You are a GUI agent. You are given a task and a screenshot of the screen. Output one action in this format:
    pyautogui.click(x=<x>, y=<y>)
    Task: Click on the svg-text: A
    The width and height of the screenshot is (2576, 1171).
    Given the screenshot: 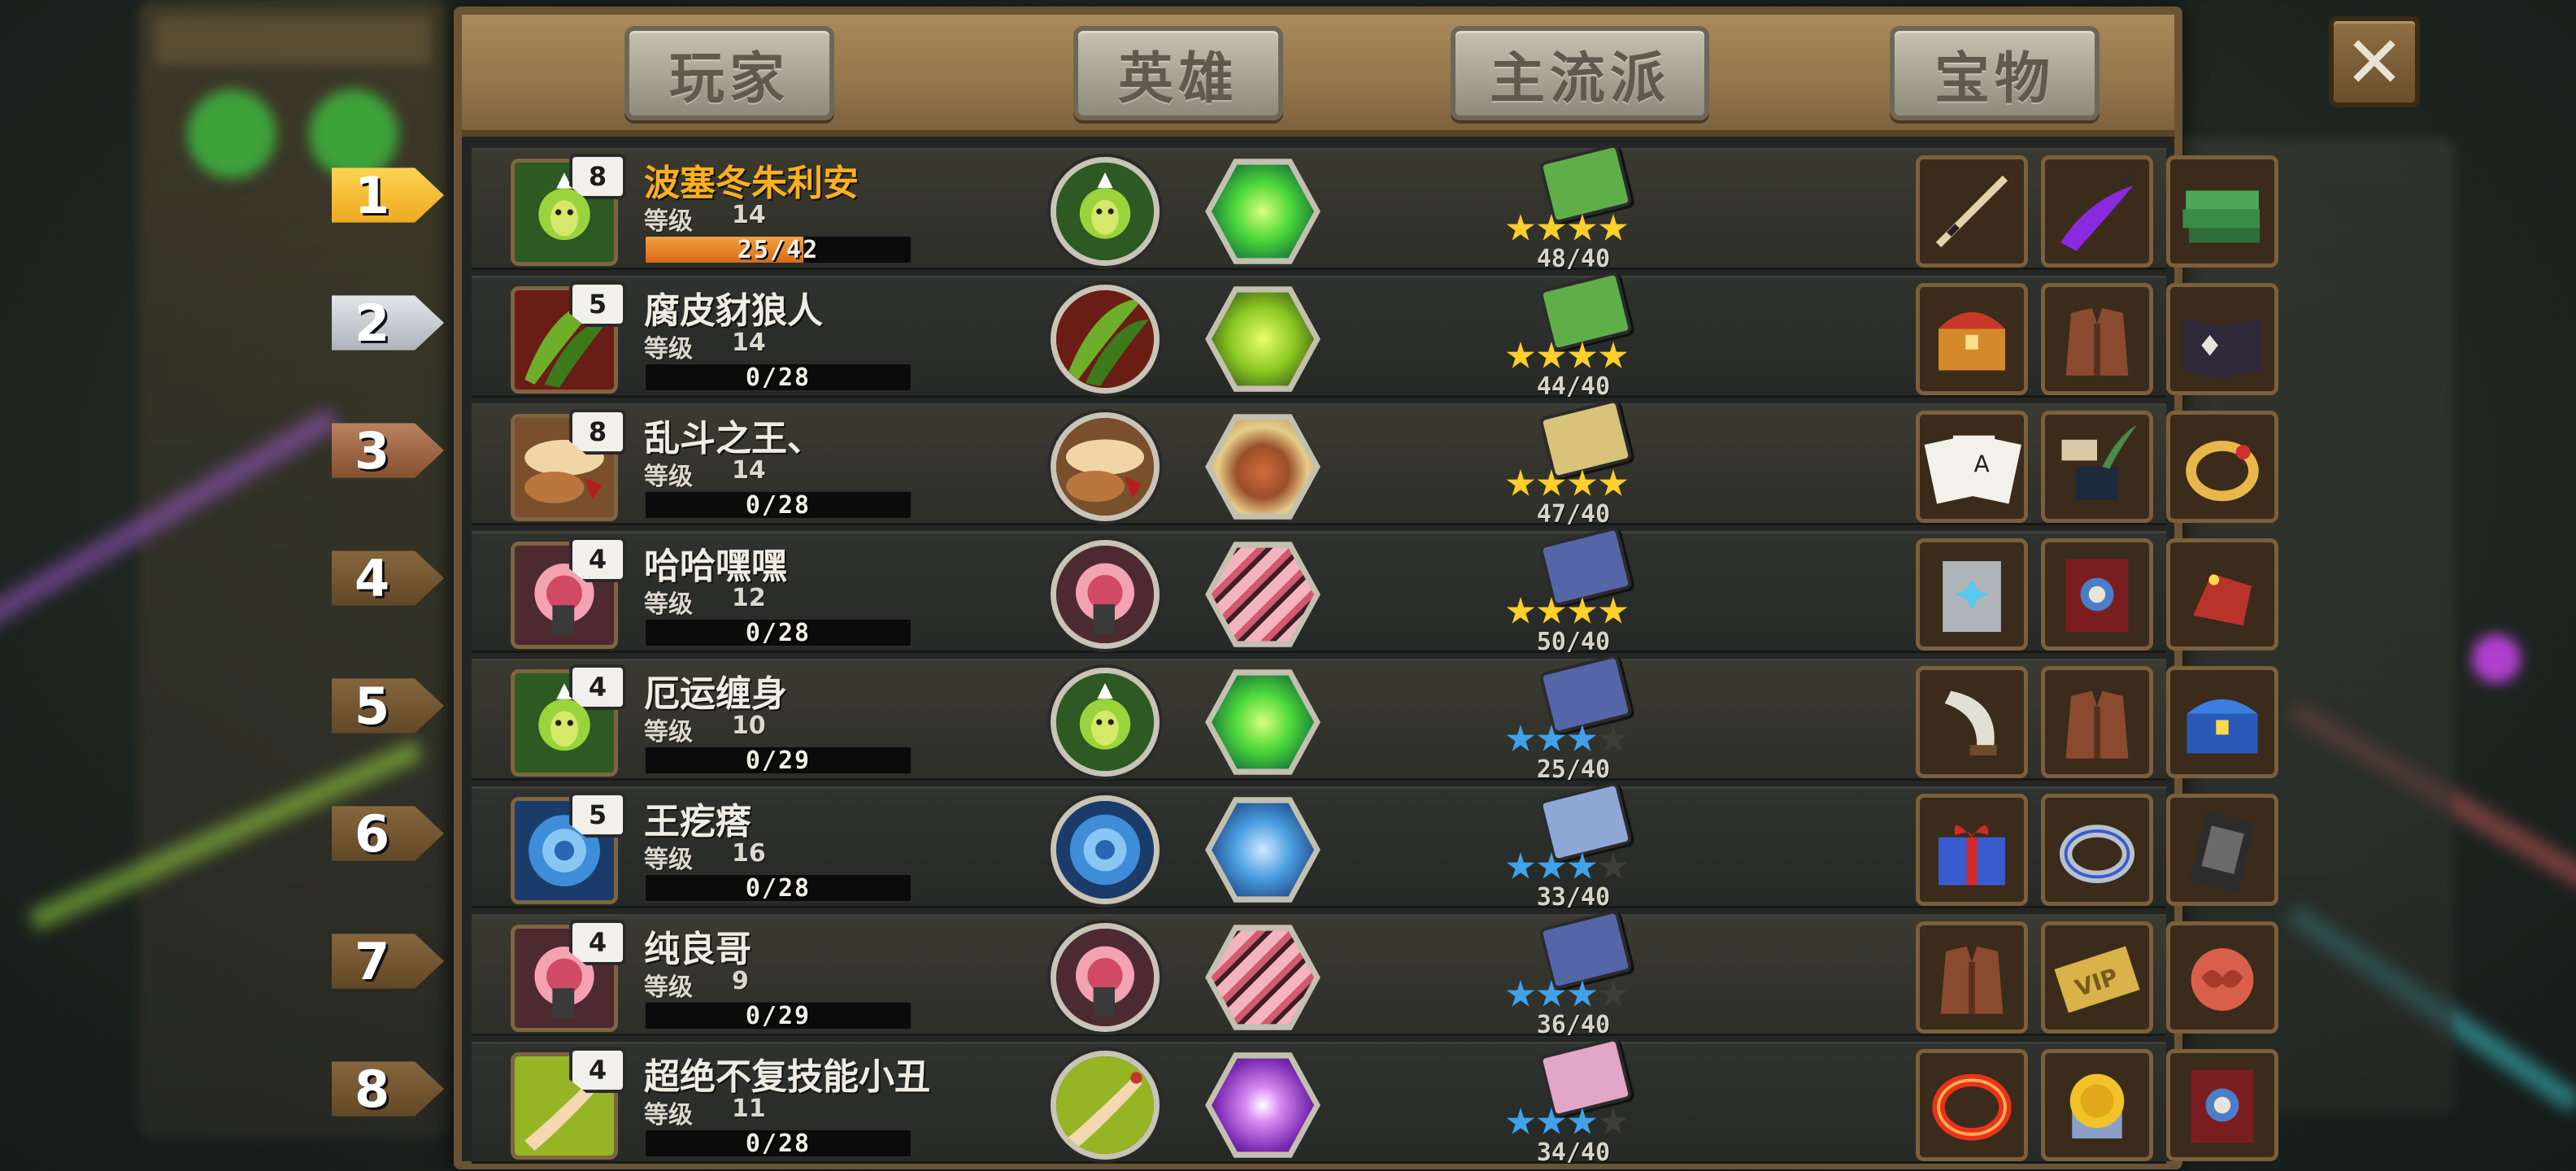 What is the action you would take?
    pyautogui.click(x=1982, y=464)
    